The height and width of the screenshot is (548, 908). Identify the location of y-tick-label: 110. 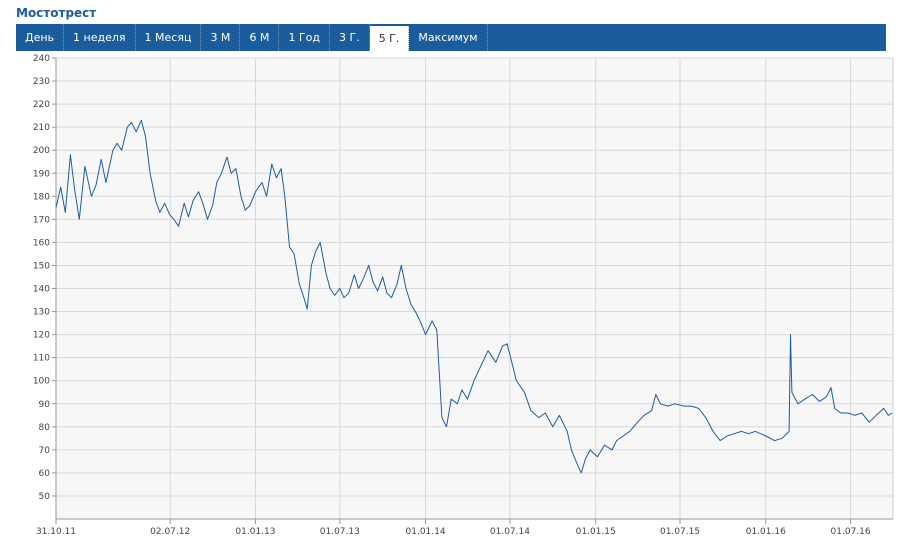
(41, 359).